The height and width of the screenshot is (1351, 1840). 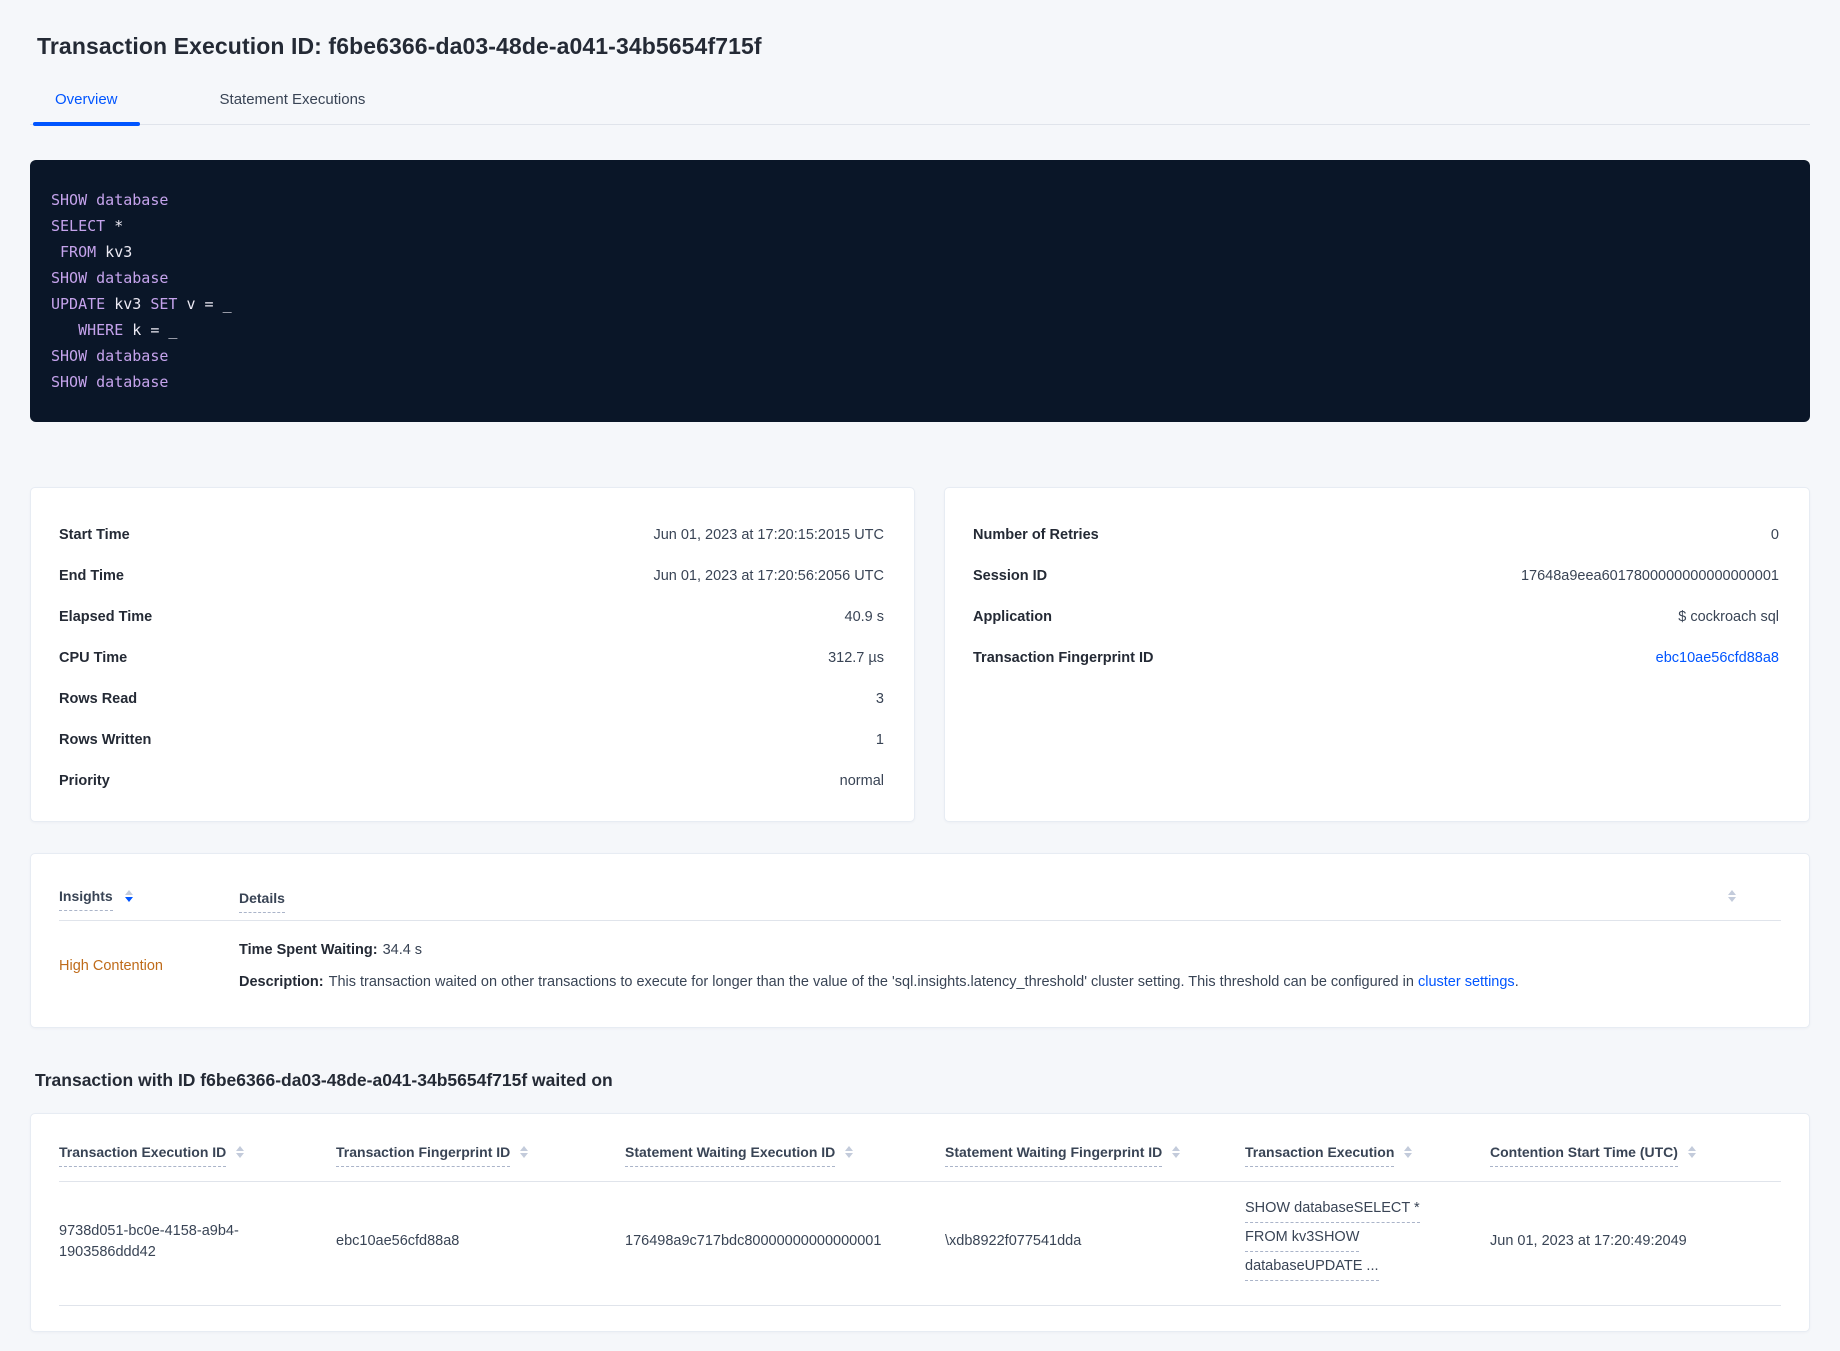 What do you see at coordinates (402, 950) in the screenshot?
I see `time-spent-waiting-value: 34.4 s` at bounding box center [402, 950].